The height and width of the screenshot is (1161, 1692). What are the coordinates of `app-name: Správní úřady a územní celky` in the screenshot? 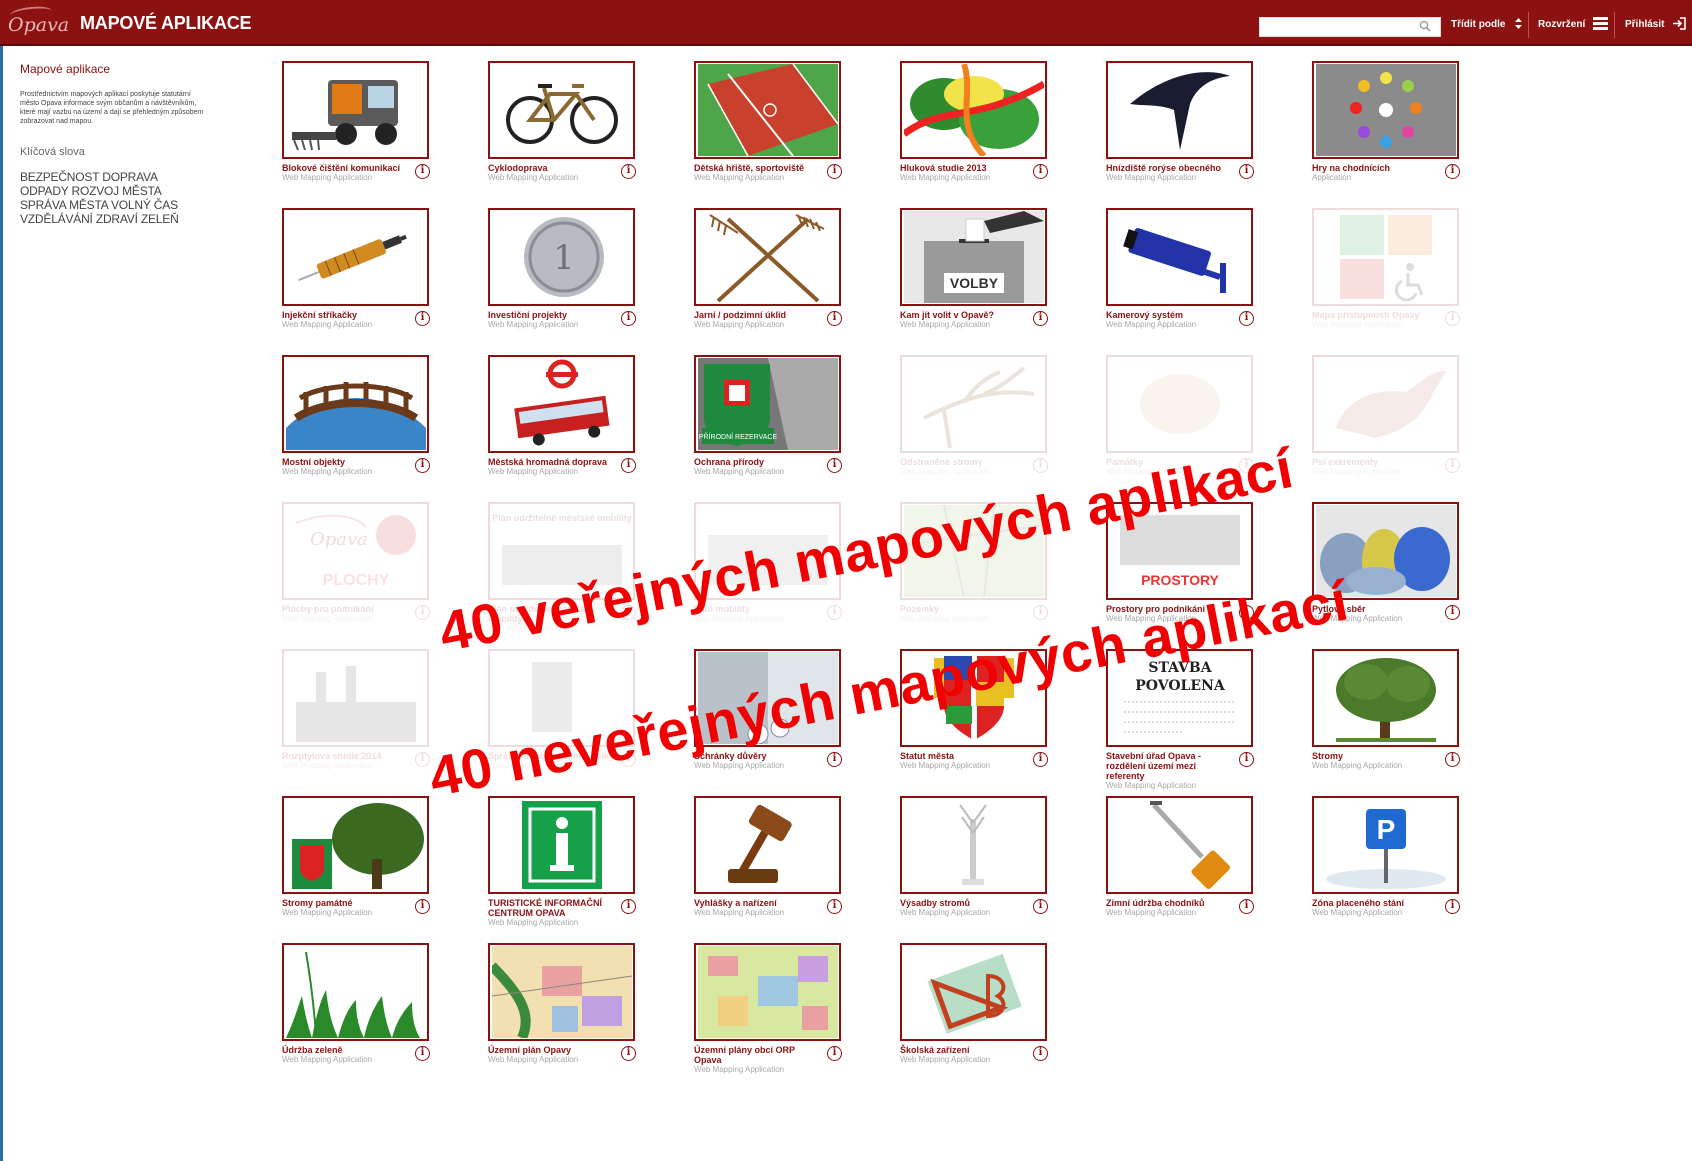 It's located at (552, 756).